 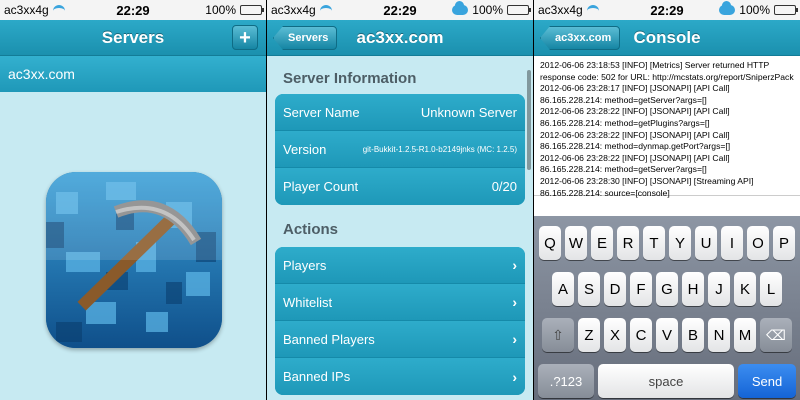 I want to click on cloud-icon, so click(x=460, y=8).